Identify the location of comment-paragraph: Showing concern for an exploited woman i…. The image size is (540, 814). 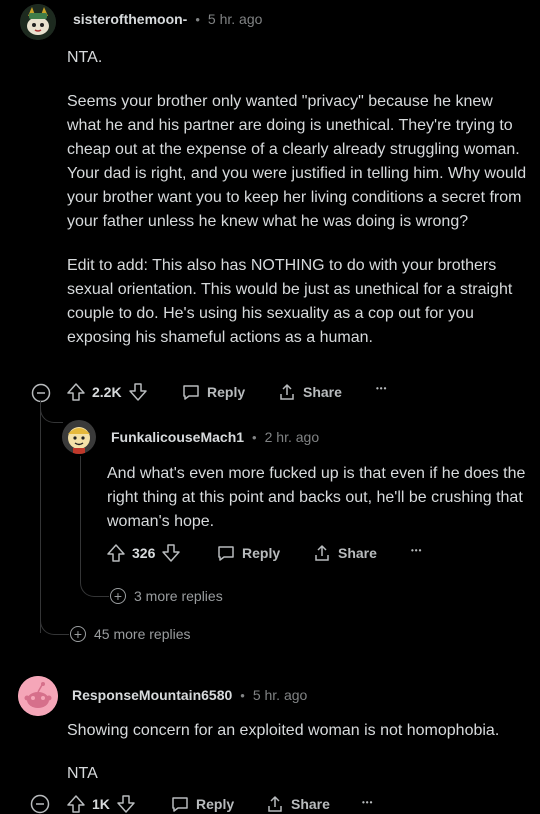
(283, 730).